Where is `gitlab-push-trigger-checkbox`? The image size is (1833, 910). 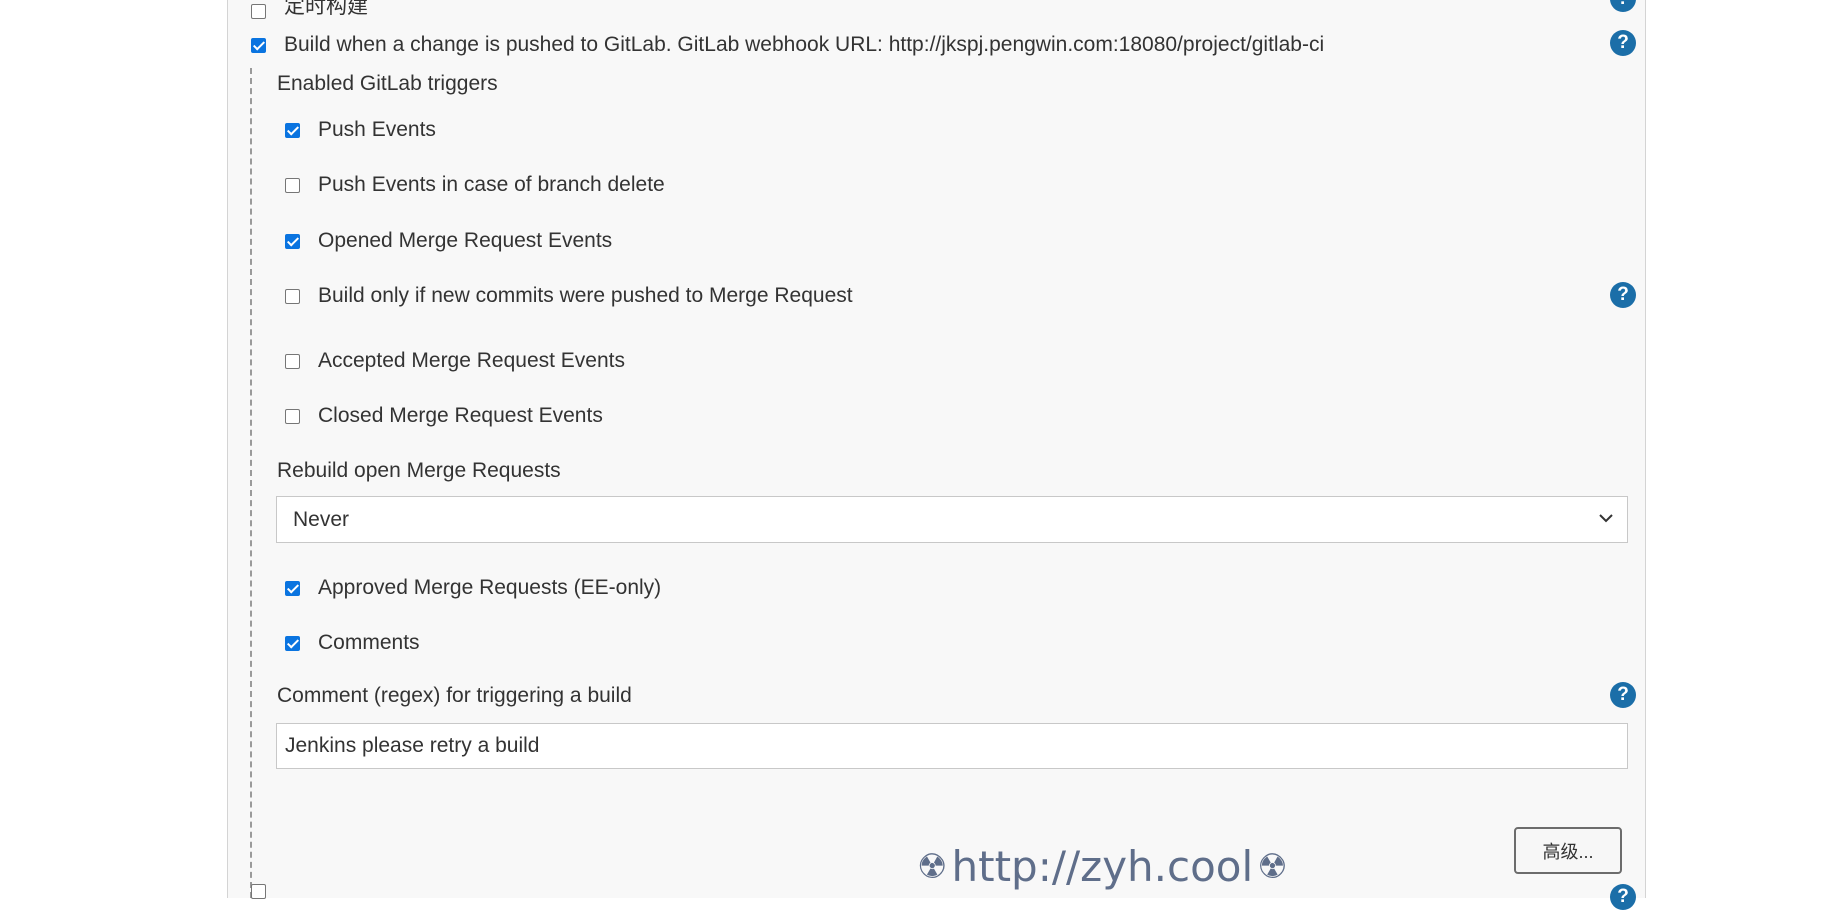
gitlab-push-trigger-checkbox is located at coordinates (258, 45).